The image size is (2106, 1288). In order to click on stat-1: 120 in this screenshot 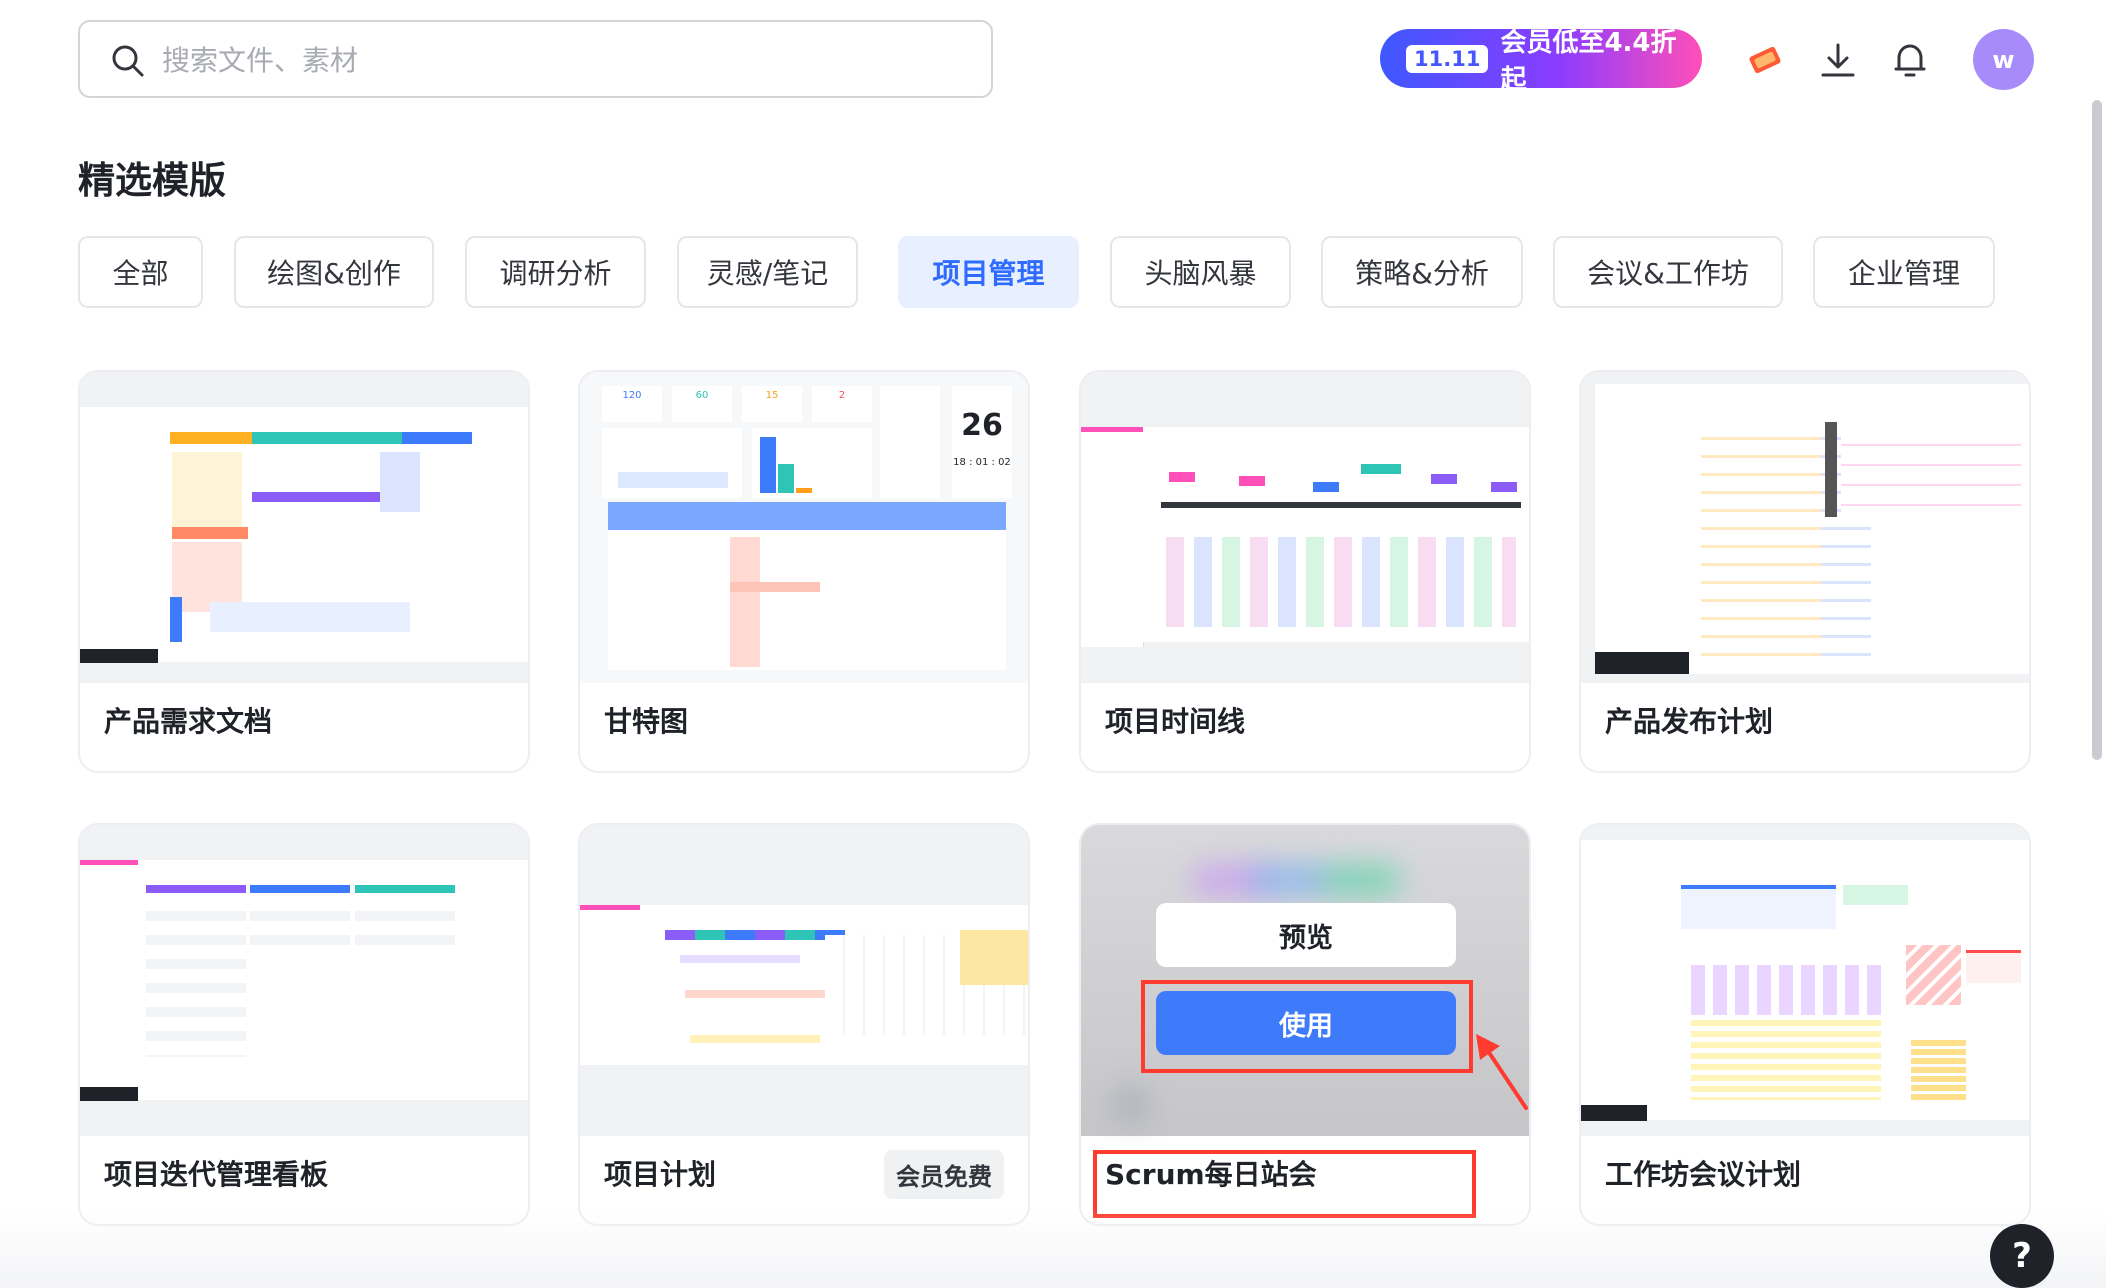, I will do `click(632, 395)`.